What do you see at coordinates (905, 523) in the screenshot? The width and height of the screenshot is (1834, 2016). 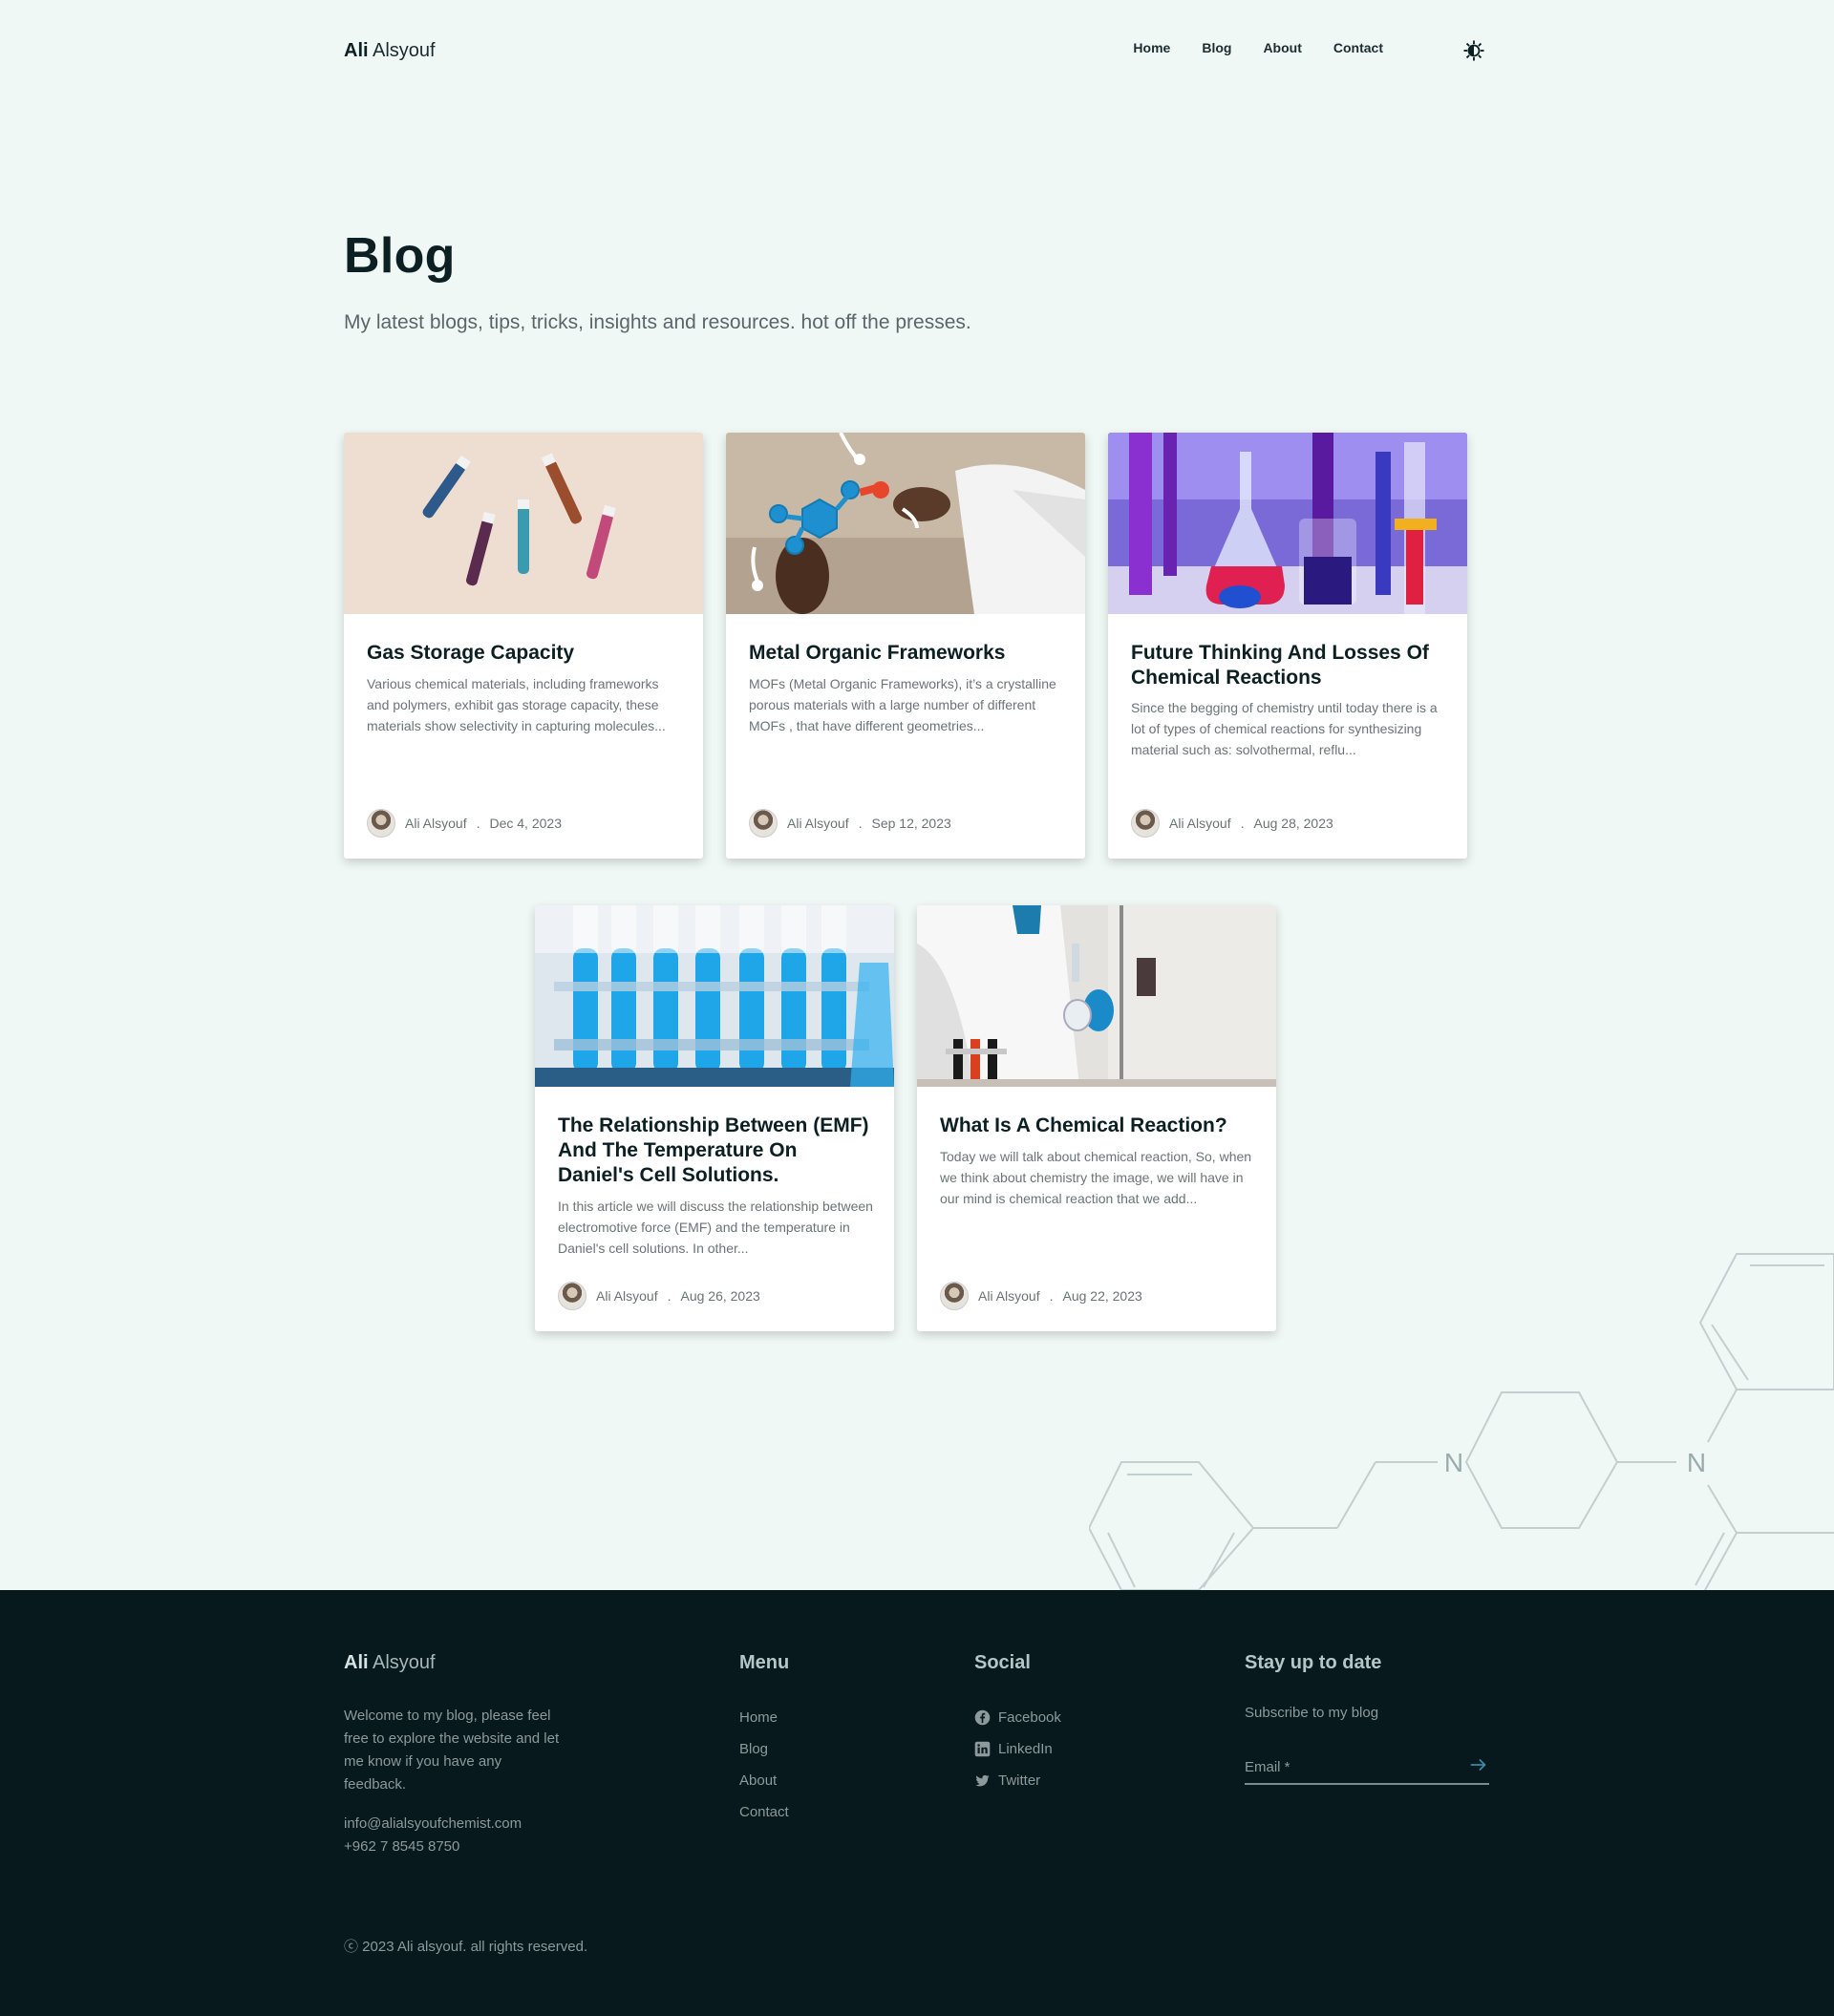 I see `post-image-molecular-model` at bounding box center [905, 523].